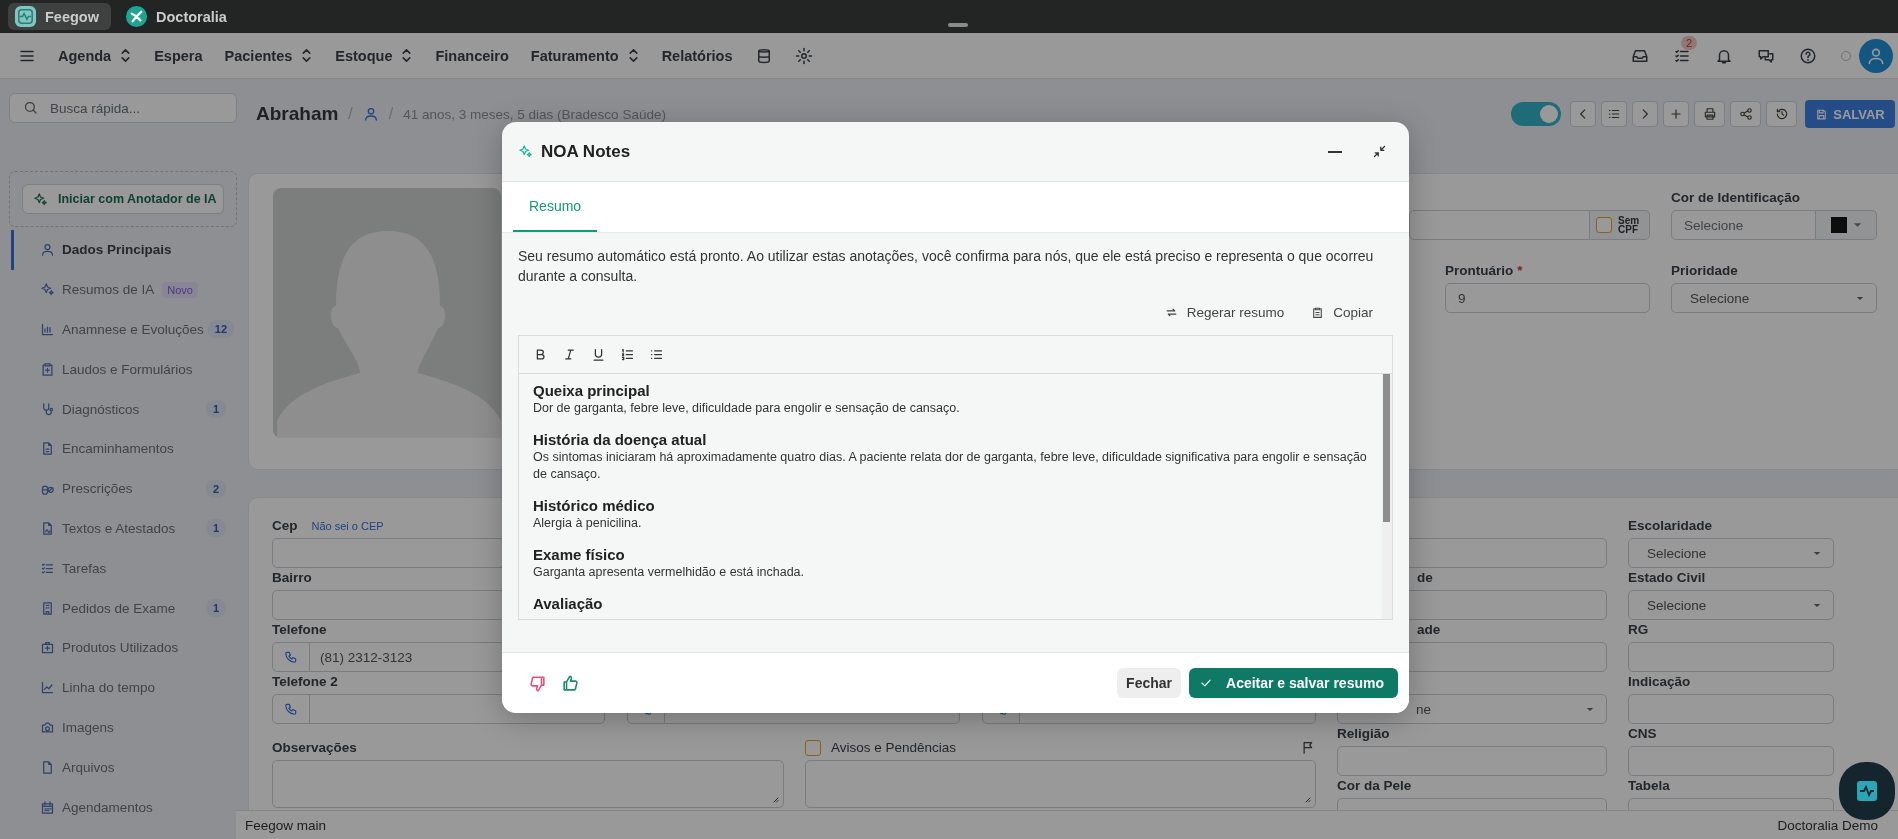 The width and height of the screenshot is (1898, 839). Describe the element at coordinates (292, 577) in the screenshot. I see `field-label: Bairro` at that location.